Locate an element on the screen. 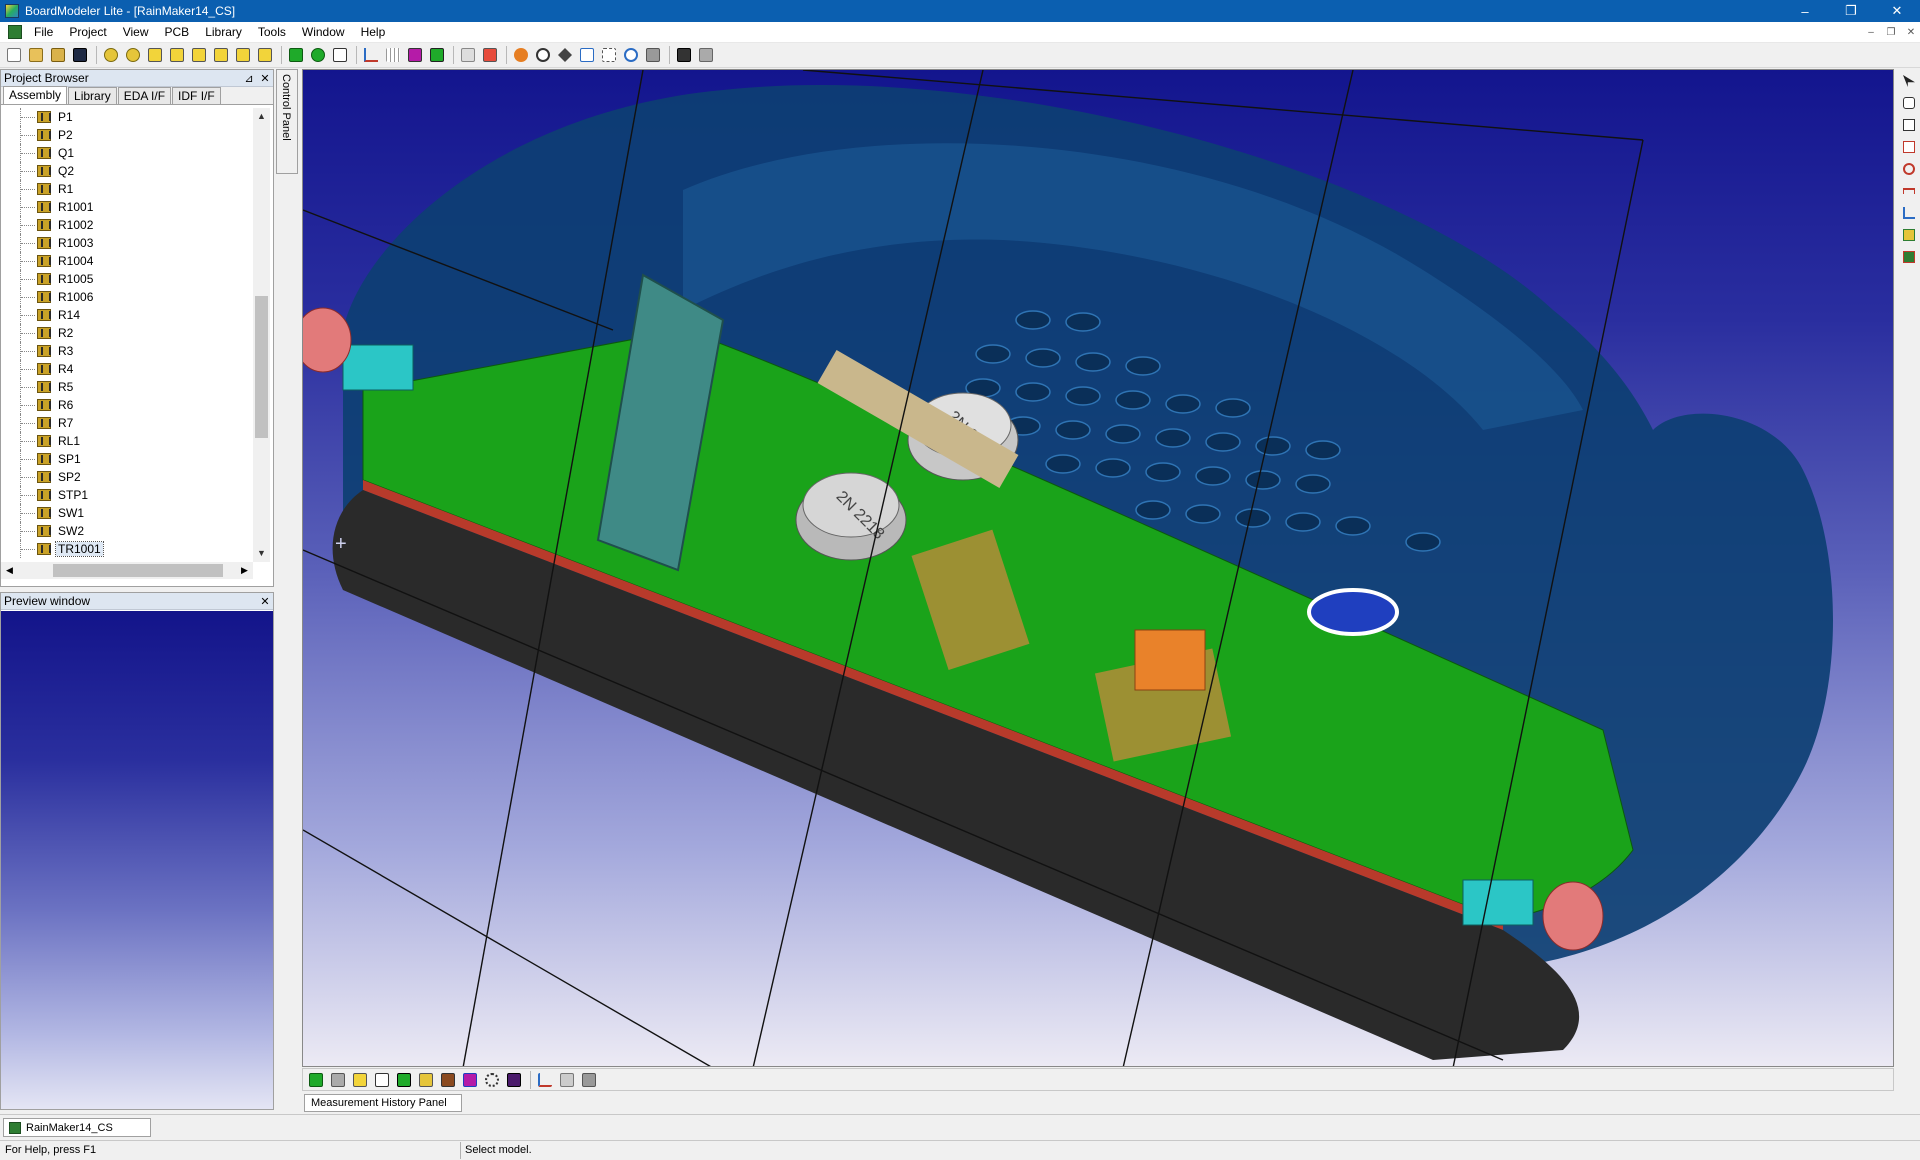 This screenshot has width=1920, height=1160. tree-item-r1006: R1006 is located at coordinates (127, 297).